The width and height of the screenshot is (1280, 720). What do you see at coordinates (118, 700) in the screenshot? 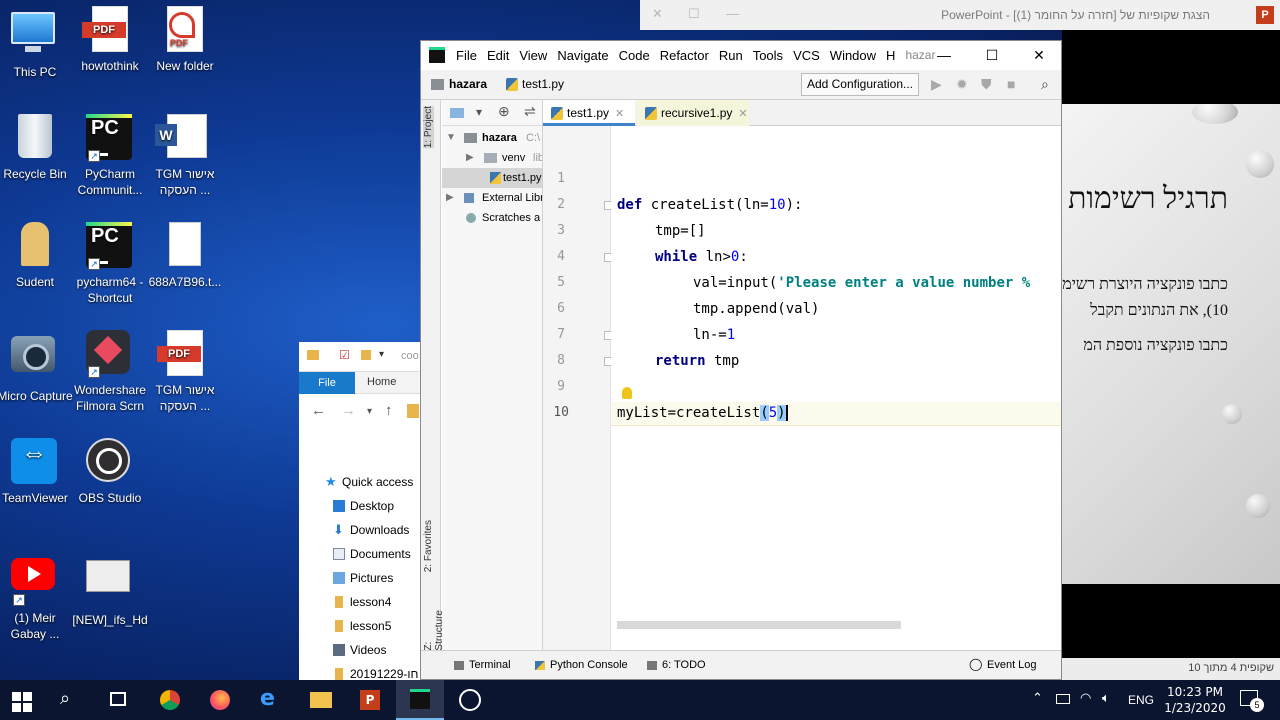
I see `task-view-button` at bounding box center [118, 700].